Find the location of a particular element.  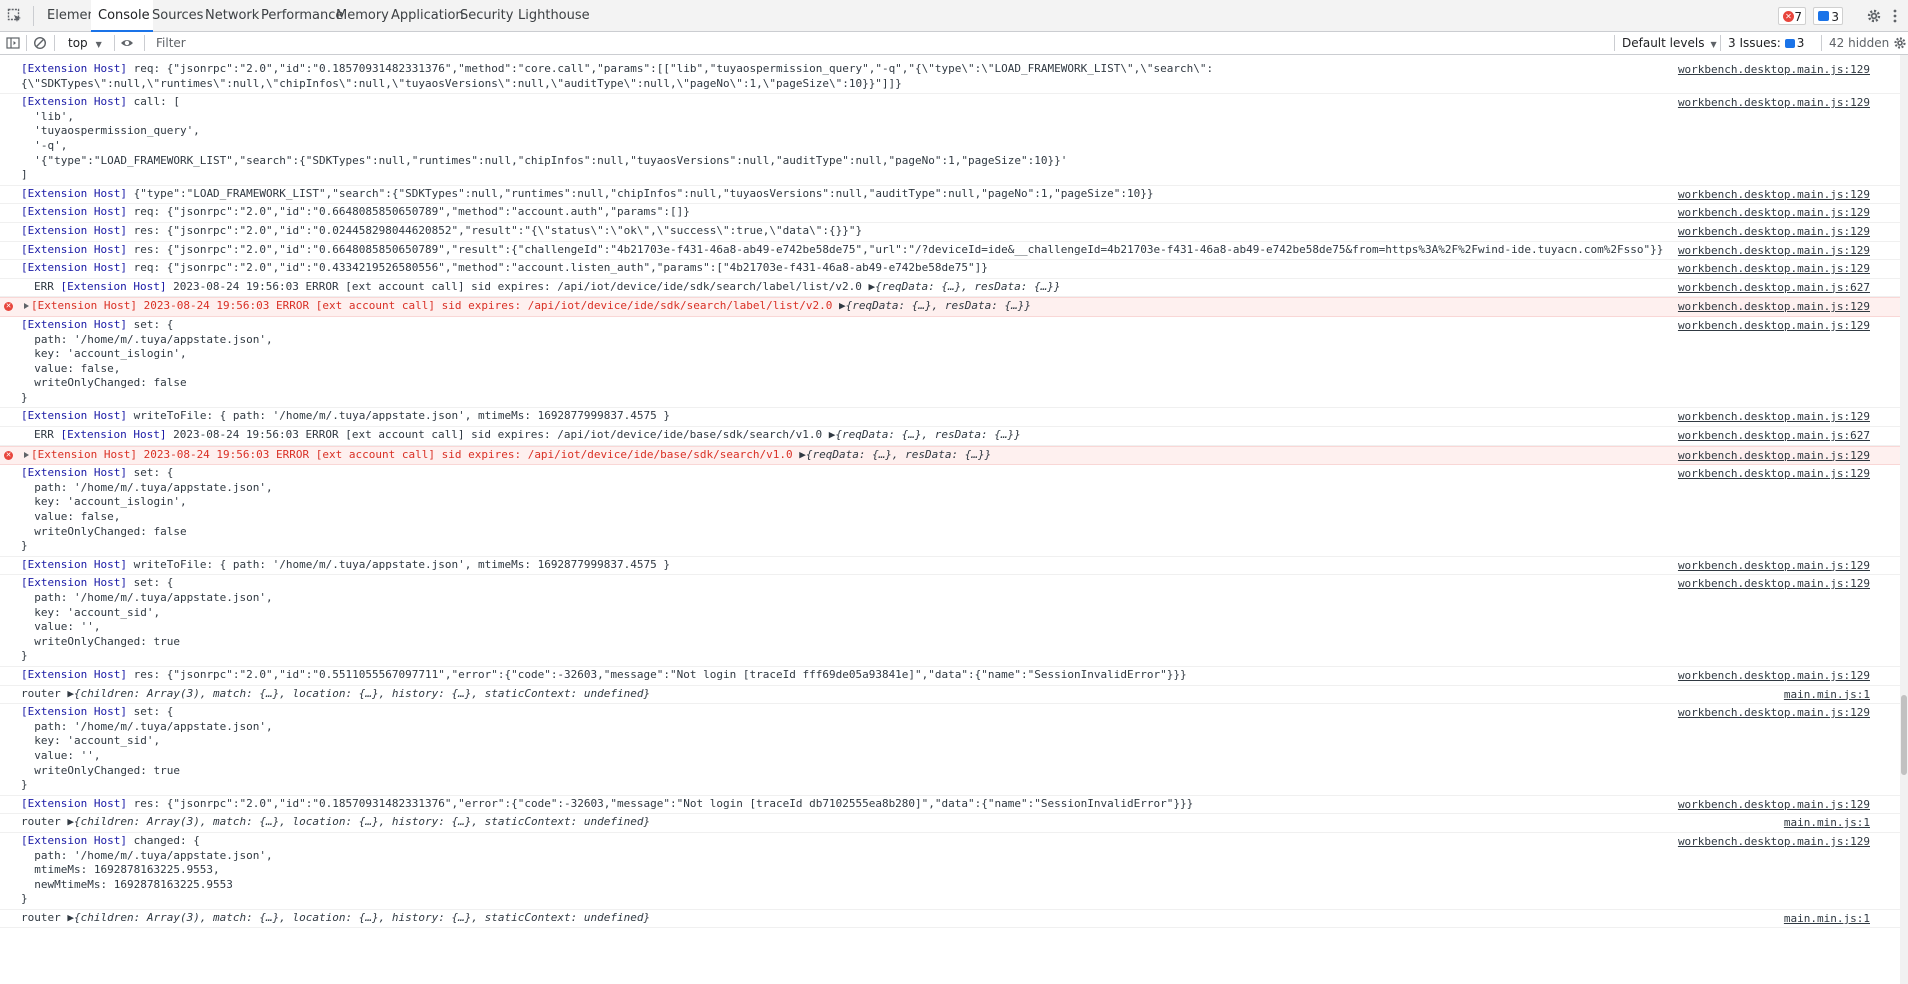

error-count-badge: ✕ 7 is located at coordinates (1792, 16).